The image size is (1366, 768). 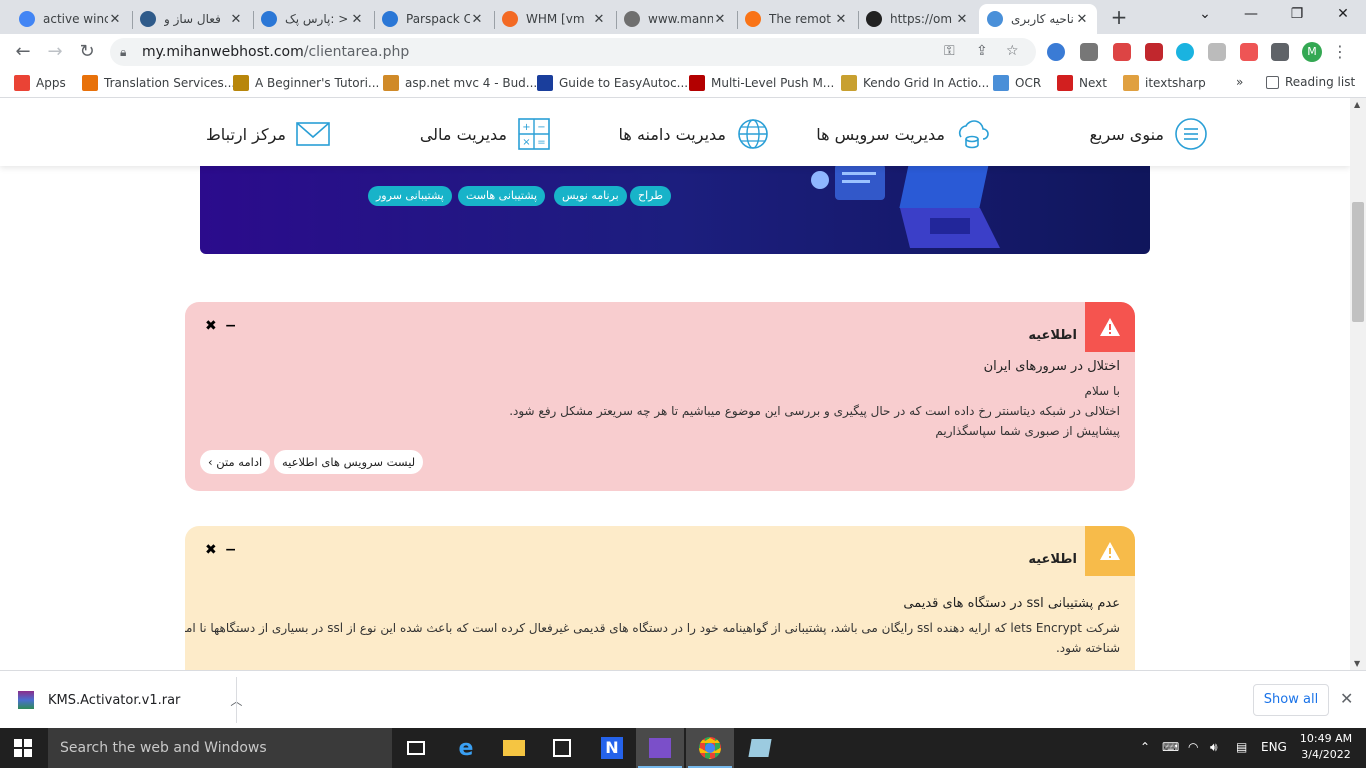 I want to click on extension-1-icon, so click(x=1056, y=52).